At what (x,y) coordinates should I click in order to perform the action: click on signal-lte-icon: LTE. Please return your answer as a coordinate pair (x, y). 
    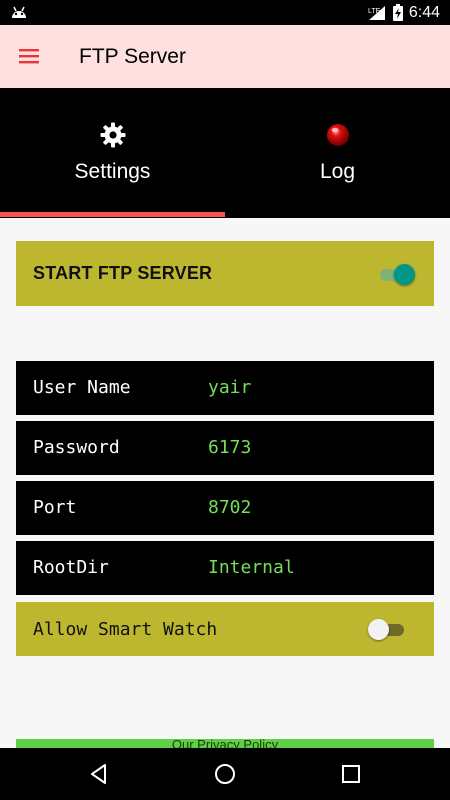
    Looking at the image, I should click on (376, 12).